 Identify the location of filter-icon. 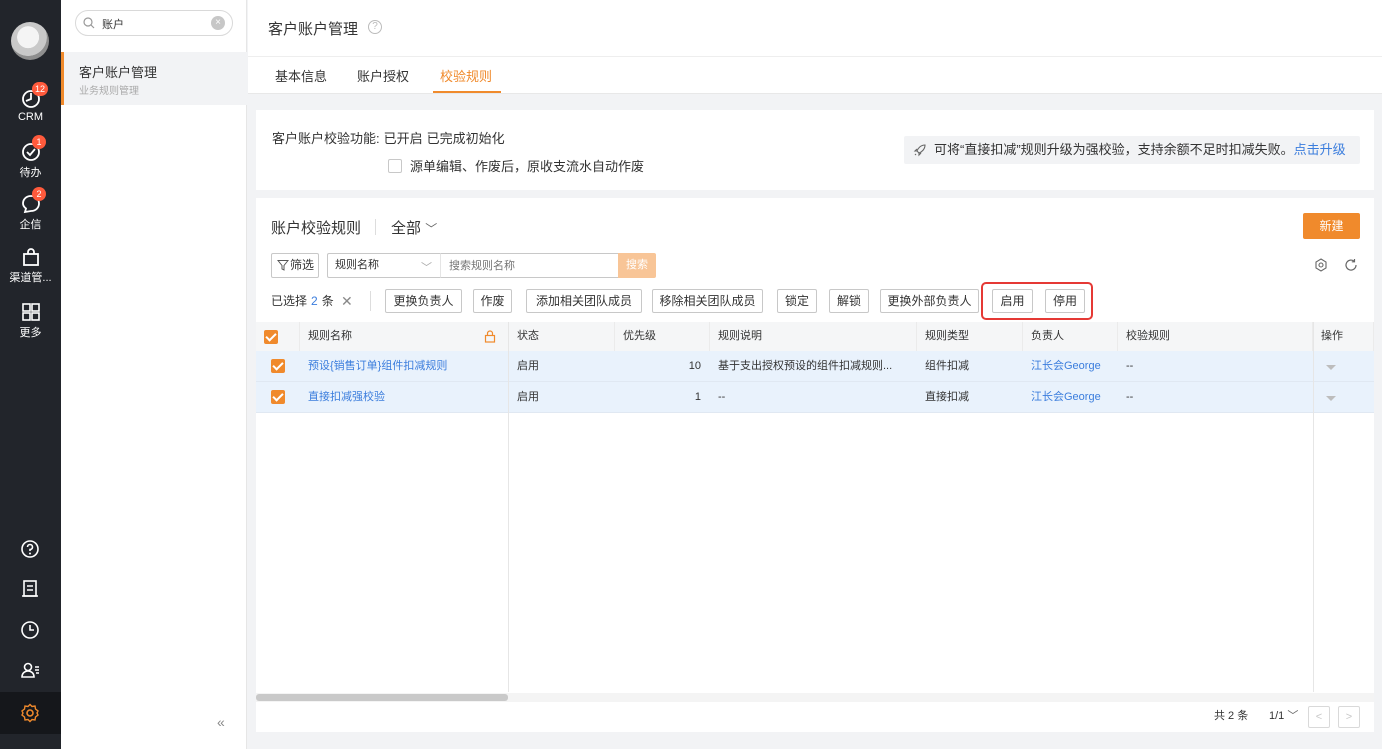
(283, 265).